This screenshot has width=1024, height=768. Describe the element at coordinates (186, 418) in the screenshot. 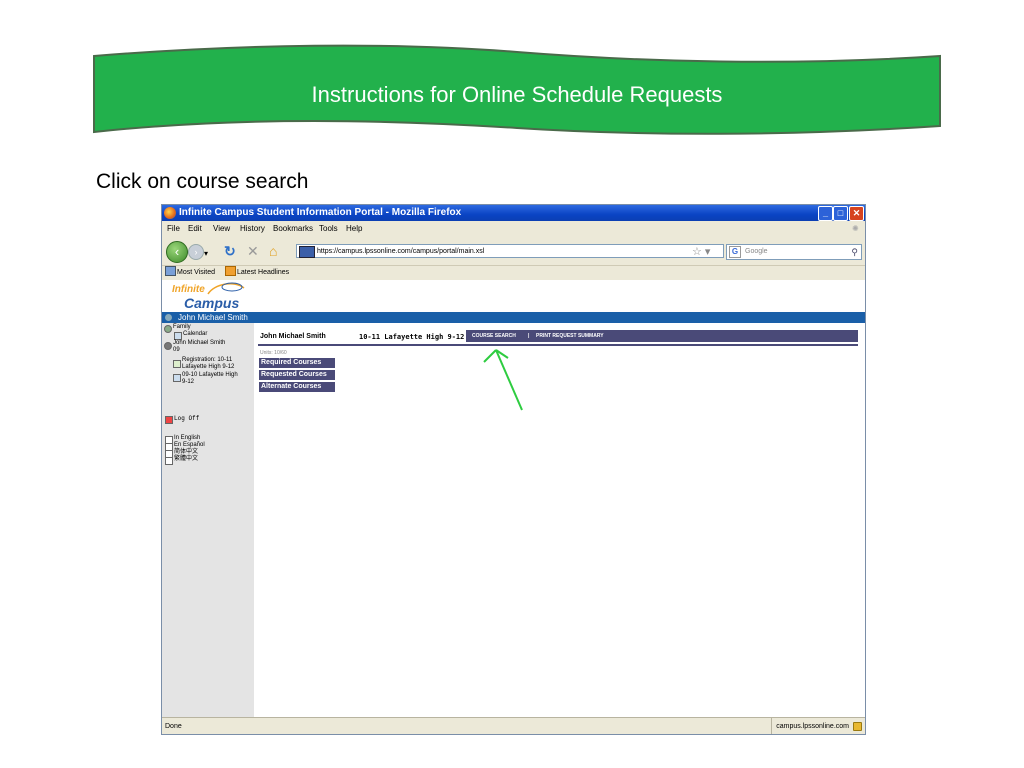

I see `sidebar-log-off: Log Off` at that location.